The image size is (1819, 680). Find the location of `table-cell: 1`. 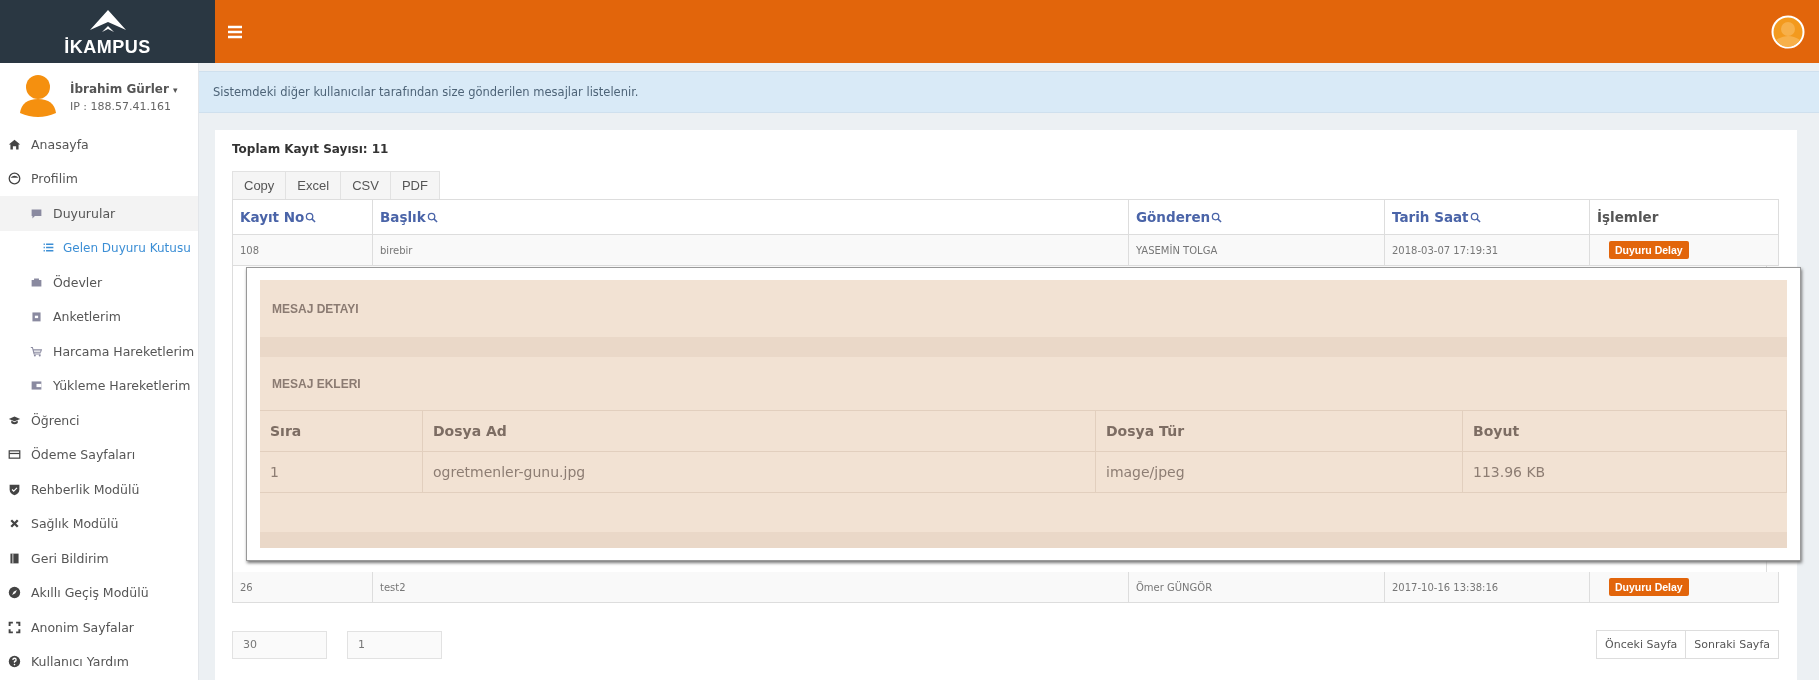

table-cell: 1 is located at coordinates (341, 472).